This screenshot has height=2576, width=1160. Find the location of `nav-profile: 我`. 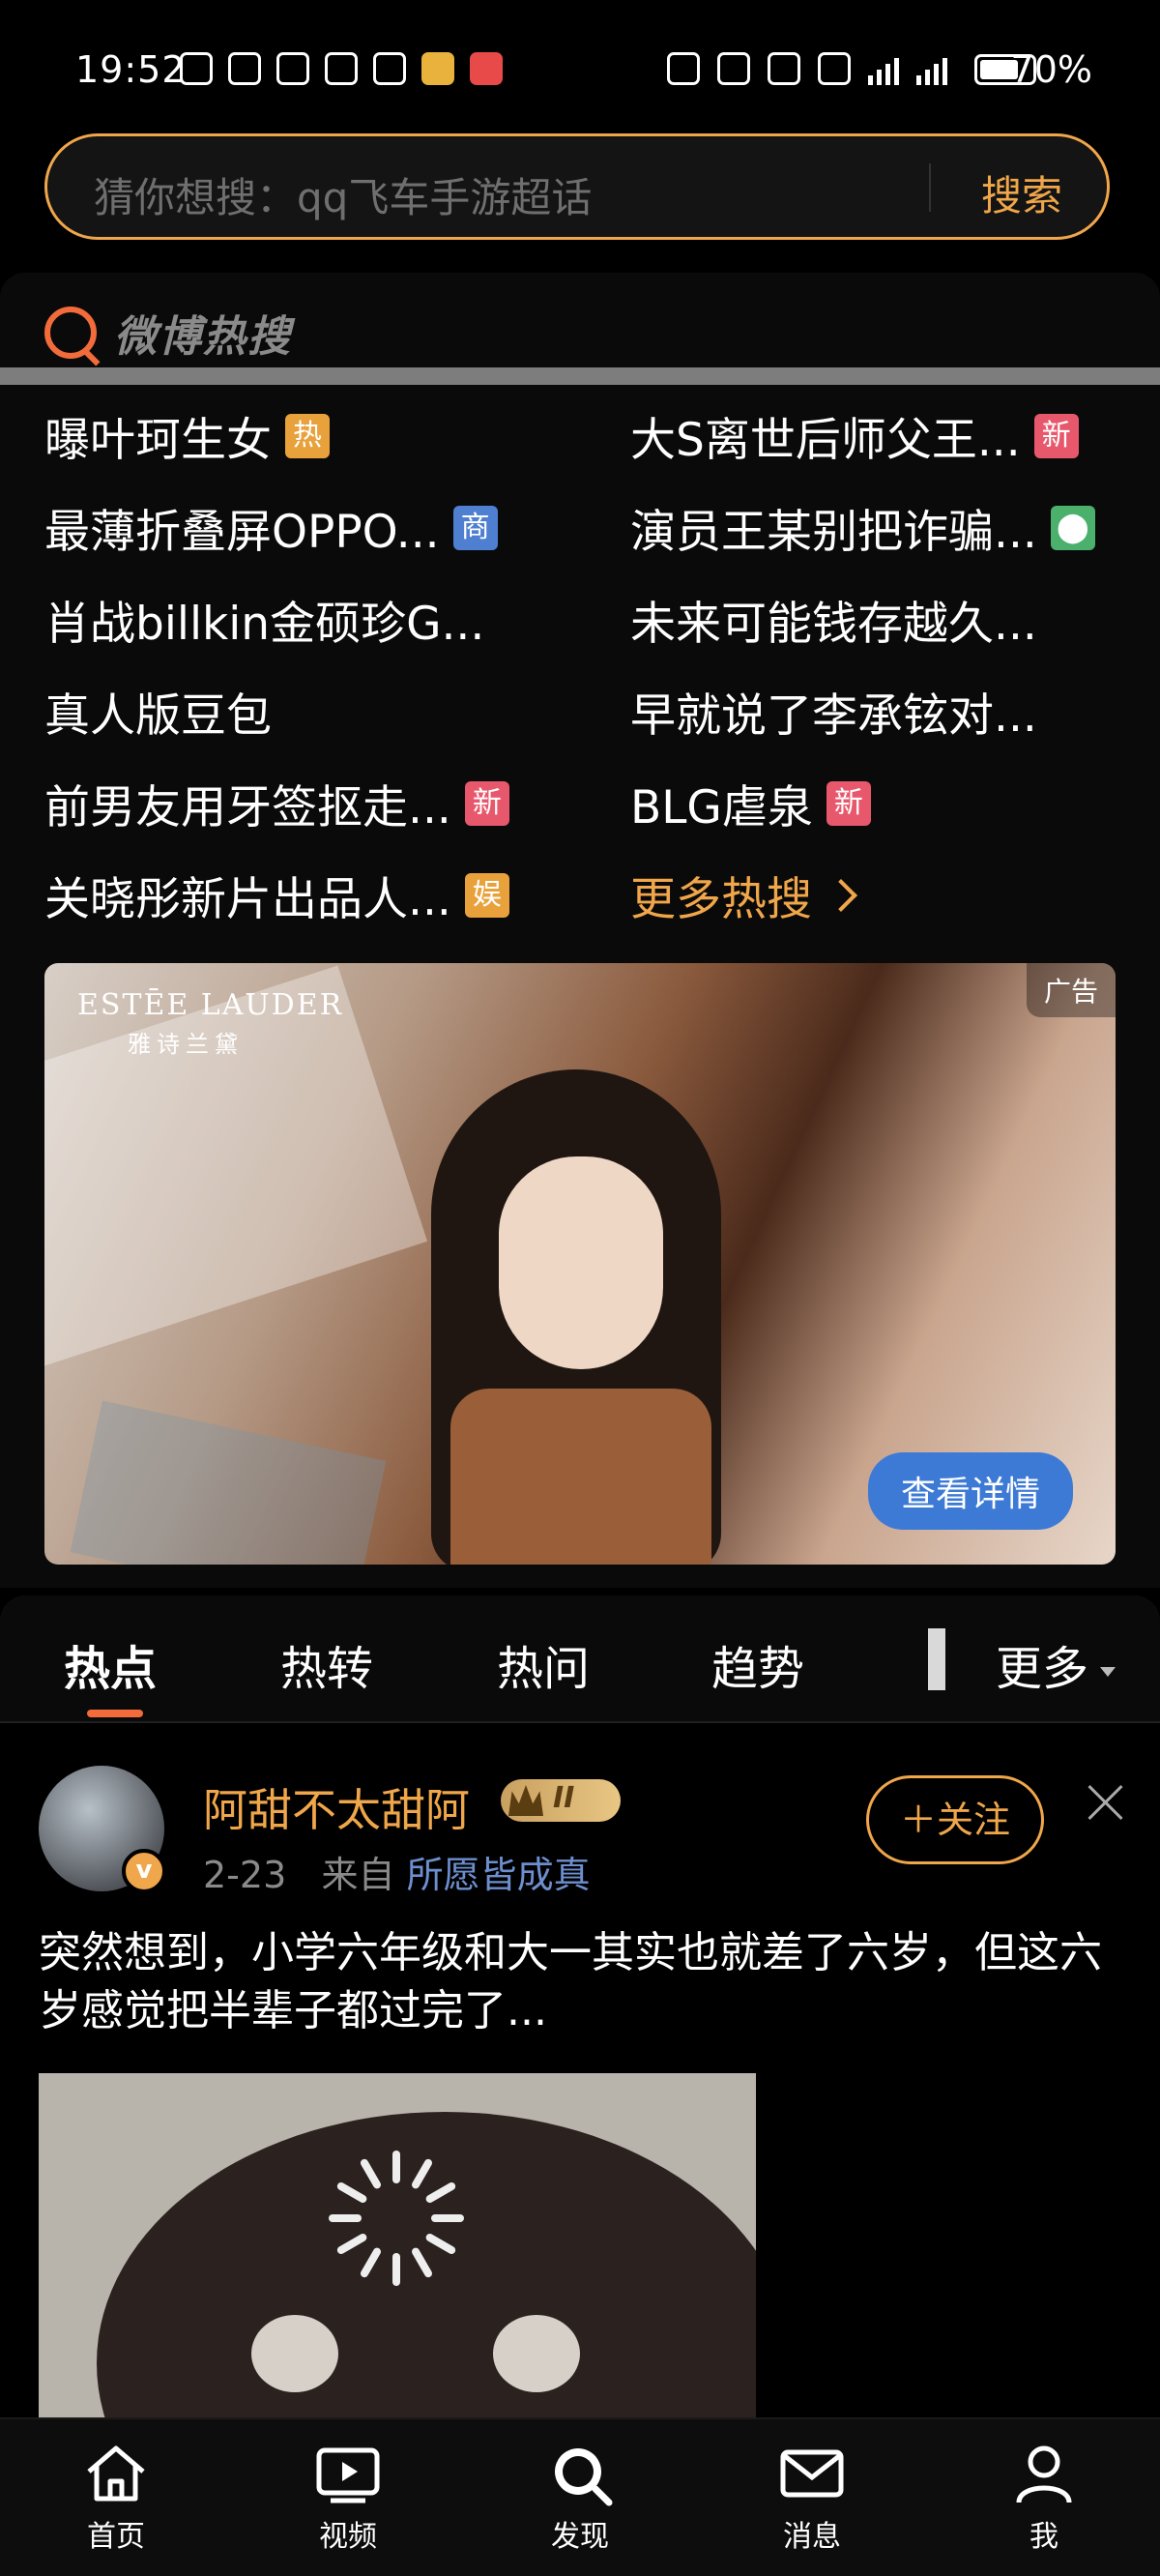

nav-profile: 我 is located at coordinates (1044, 2497).